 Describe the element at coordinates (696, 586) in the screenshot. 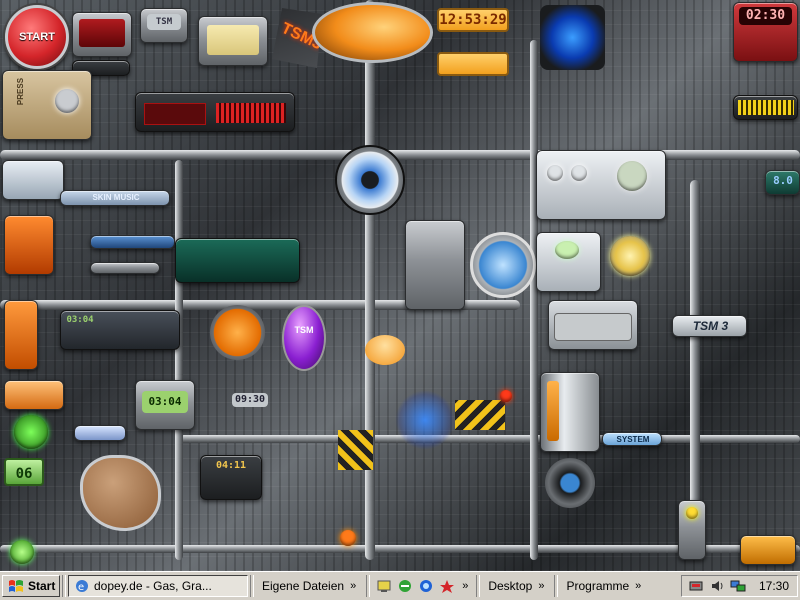

I see `tray-device-icon` at that location.